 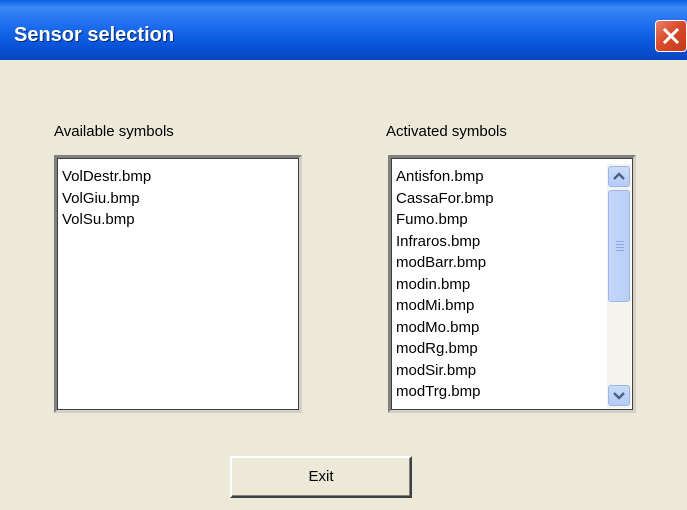 I want to click on list-item: Fumo.bmp, so click(x=444, y=220).